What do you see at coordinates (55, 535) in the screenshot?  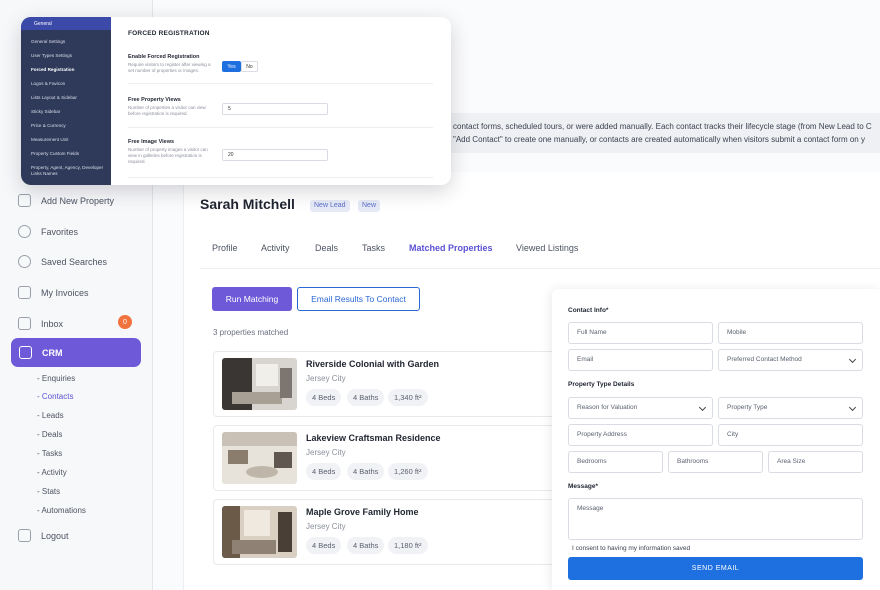 I see `sidebar-item-label: Logout` at bounding box center [55, 535].